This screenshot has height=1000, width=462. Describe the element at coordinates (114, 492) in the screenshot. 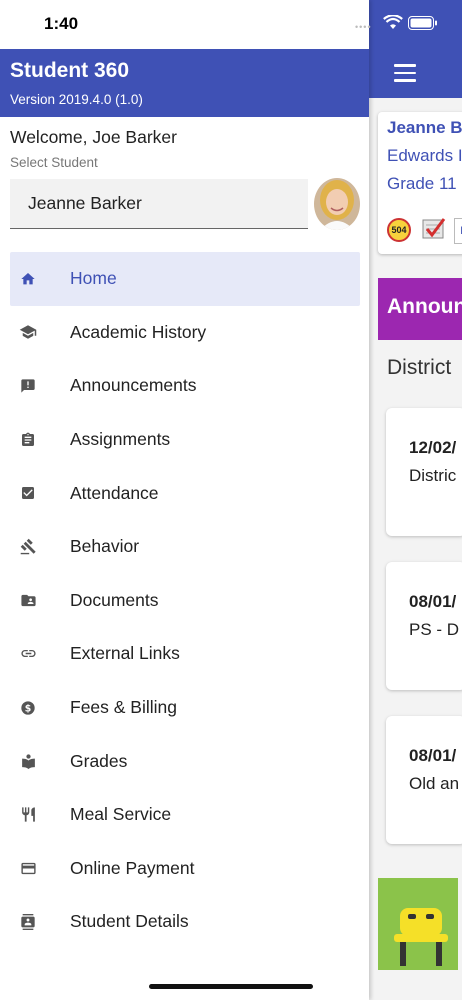

I see `menu-label: Attendance` at that location.